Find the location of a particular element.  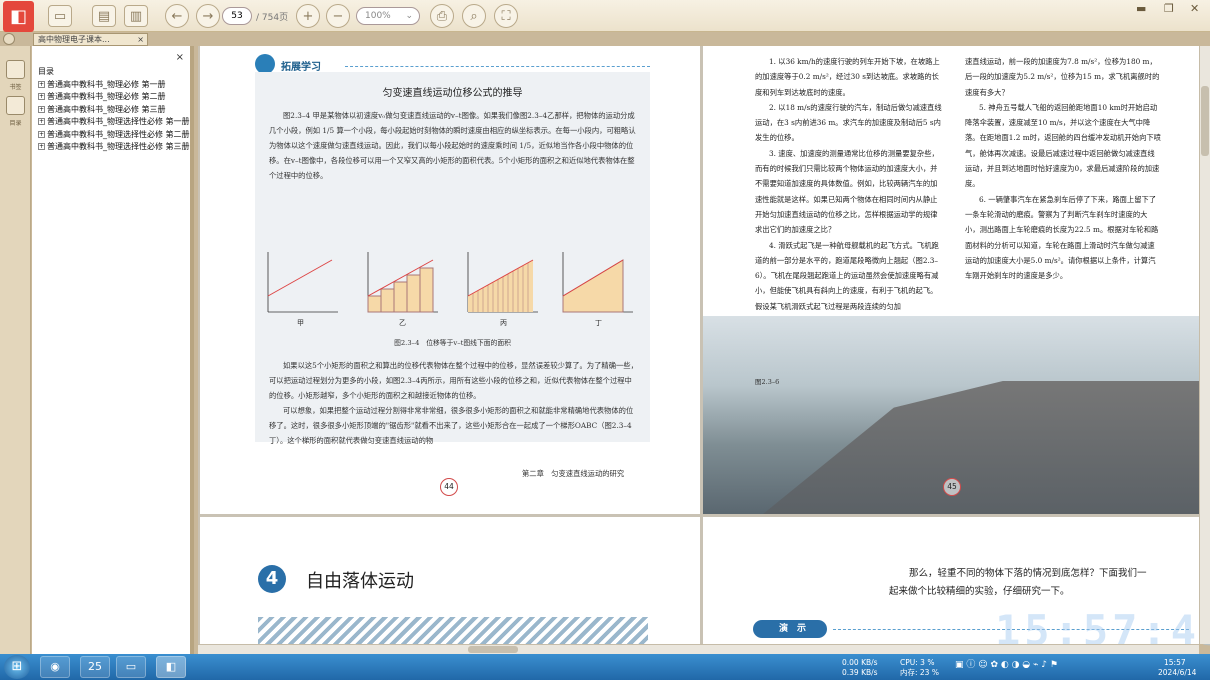

tab-document: 高中物理电子课本... × is located at coordinates (90, 39).